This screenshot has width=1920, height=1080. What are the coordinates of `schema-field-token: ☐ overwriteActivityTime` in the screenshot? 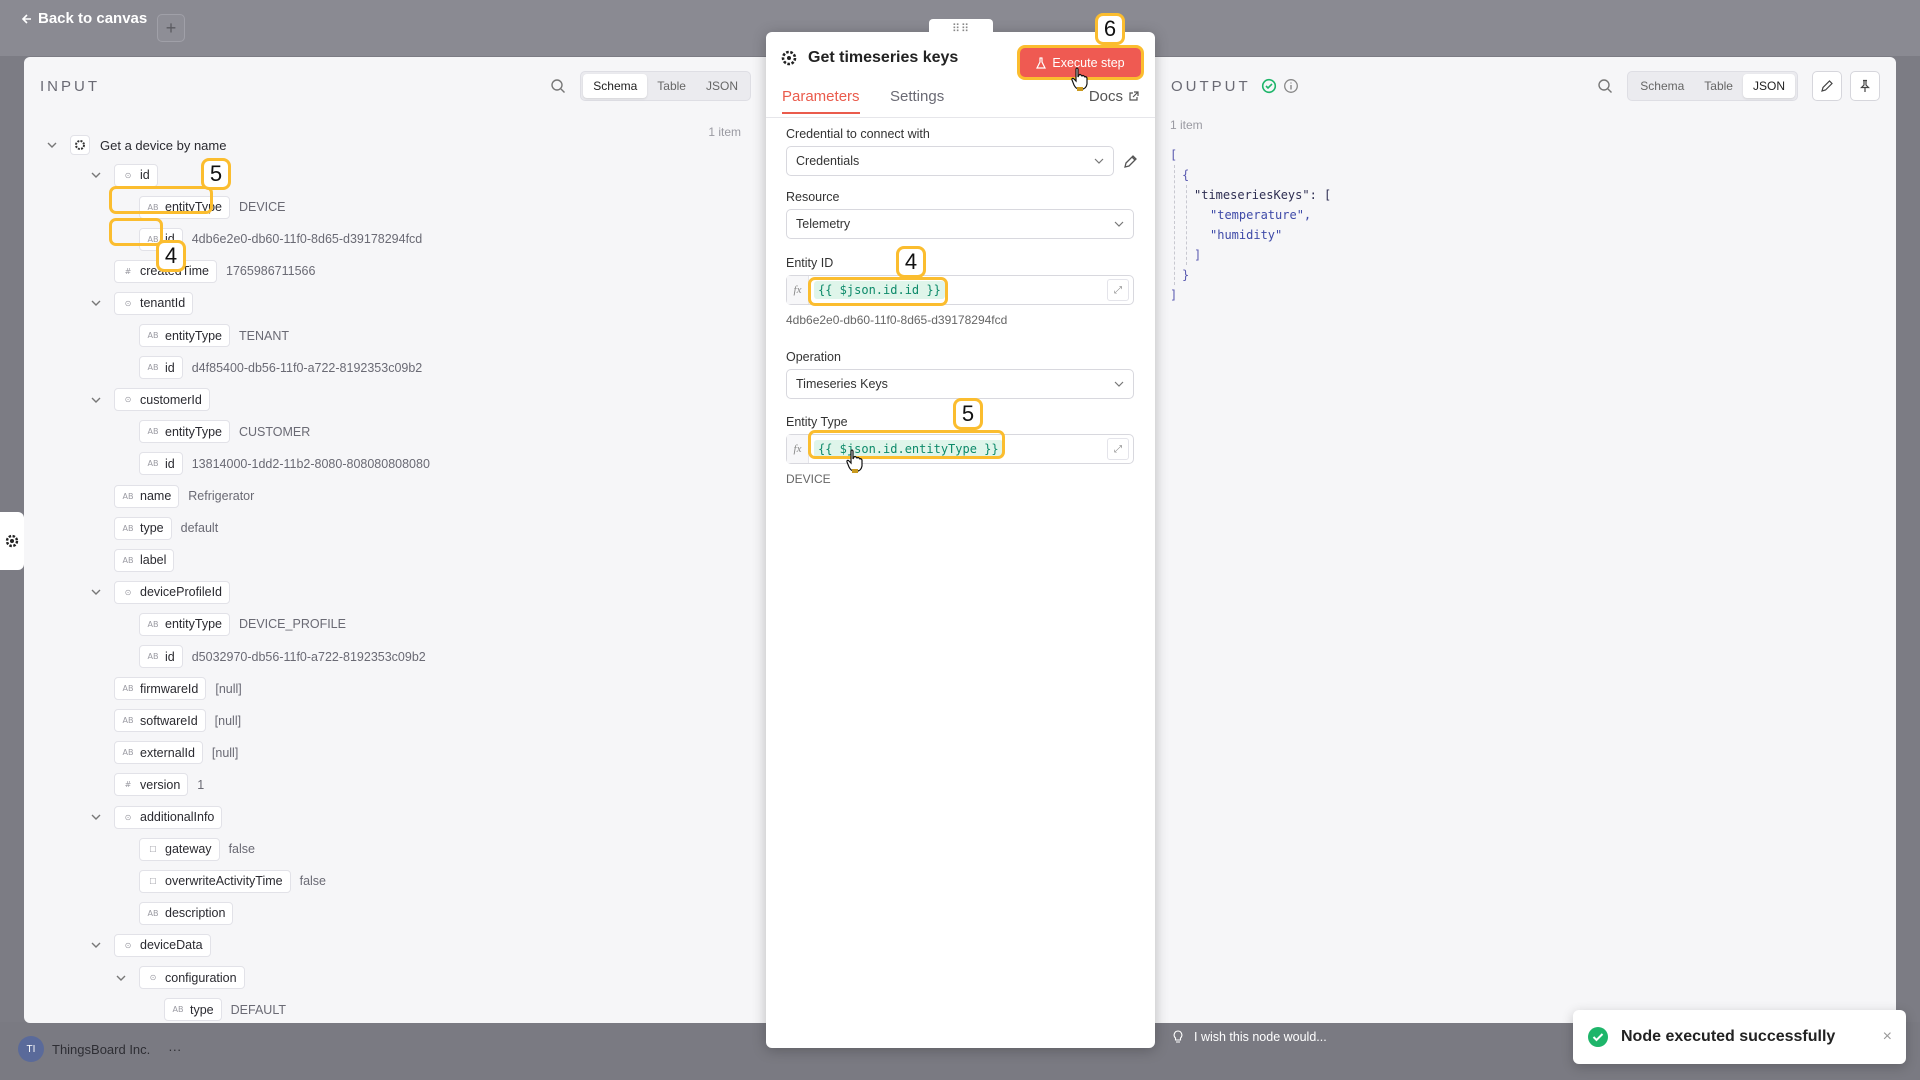 It's located at (215, 881).